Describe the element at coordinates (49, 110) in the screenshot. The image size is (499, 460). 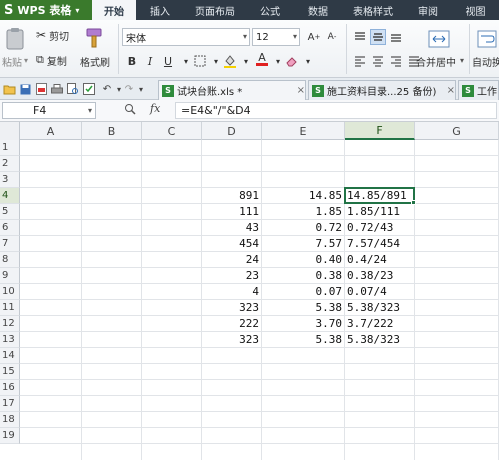
I see `name-box: F4 ▾` at that location.